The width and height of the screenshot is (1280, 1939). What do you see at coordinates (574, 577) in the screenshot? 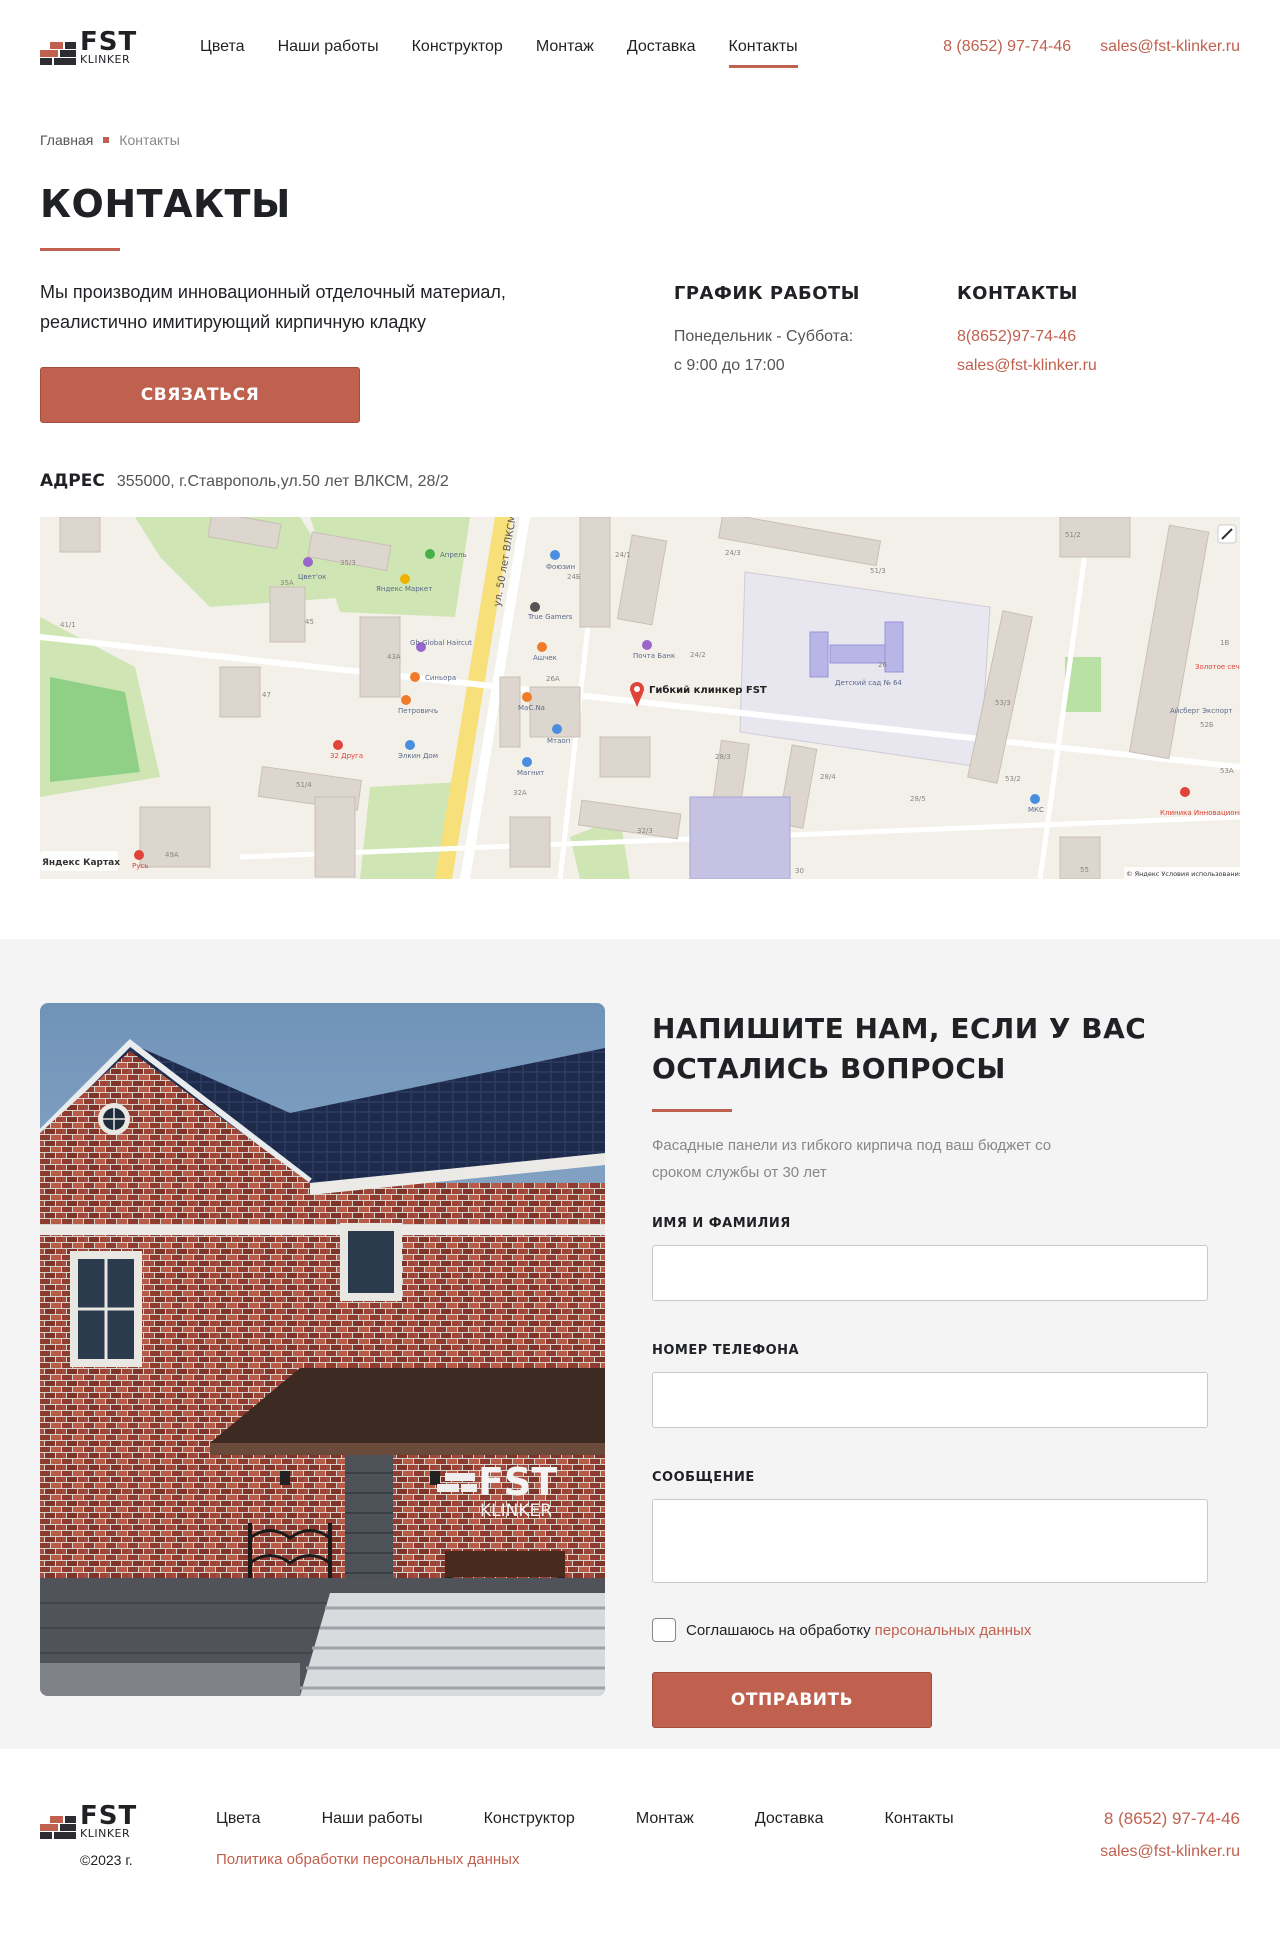
I see `svg-text: 24Б` at bounding box center [574, 577].